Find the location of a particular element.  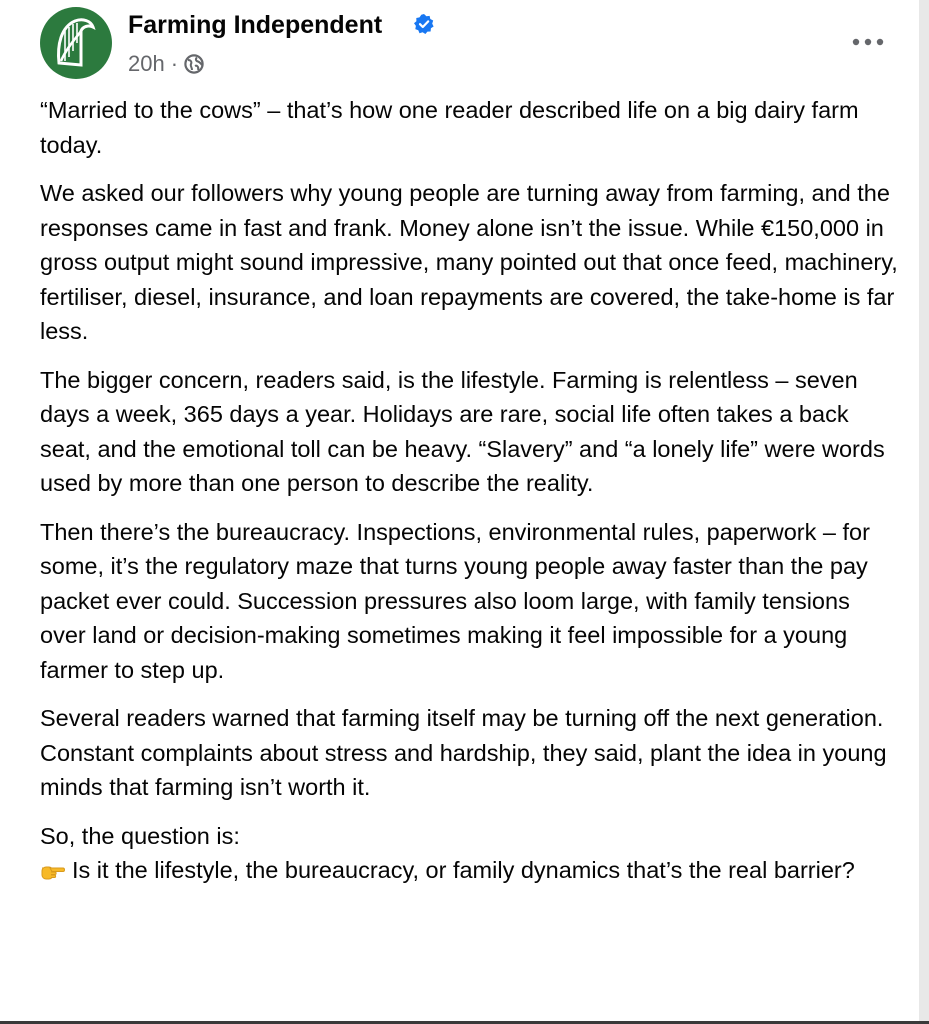

more-options-icon is located at coordinates (868, 42).